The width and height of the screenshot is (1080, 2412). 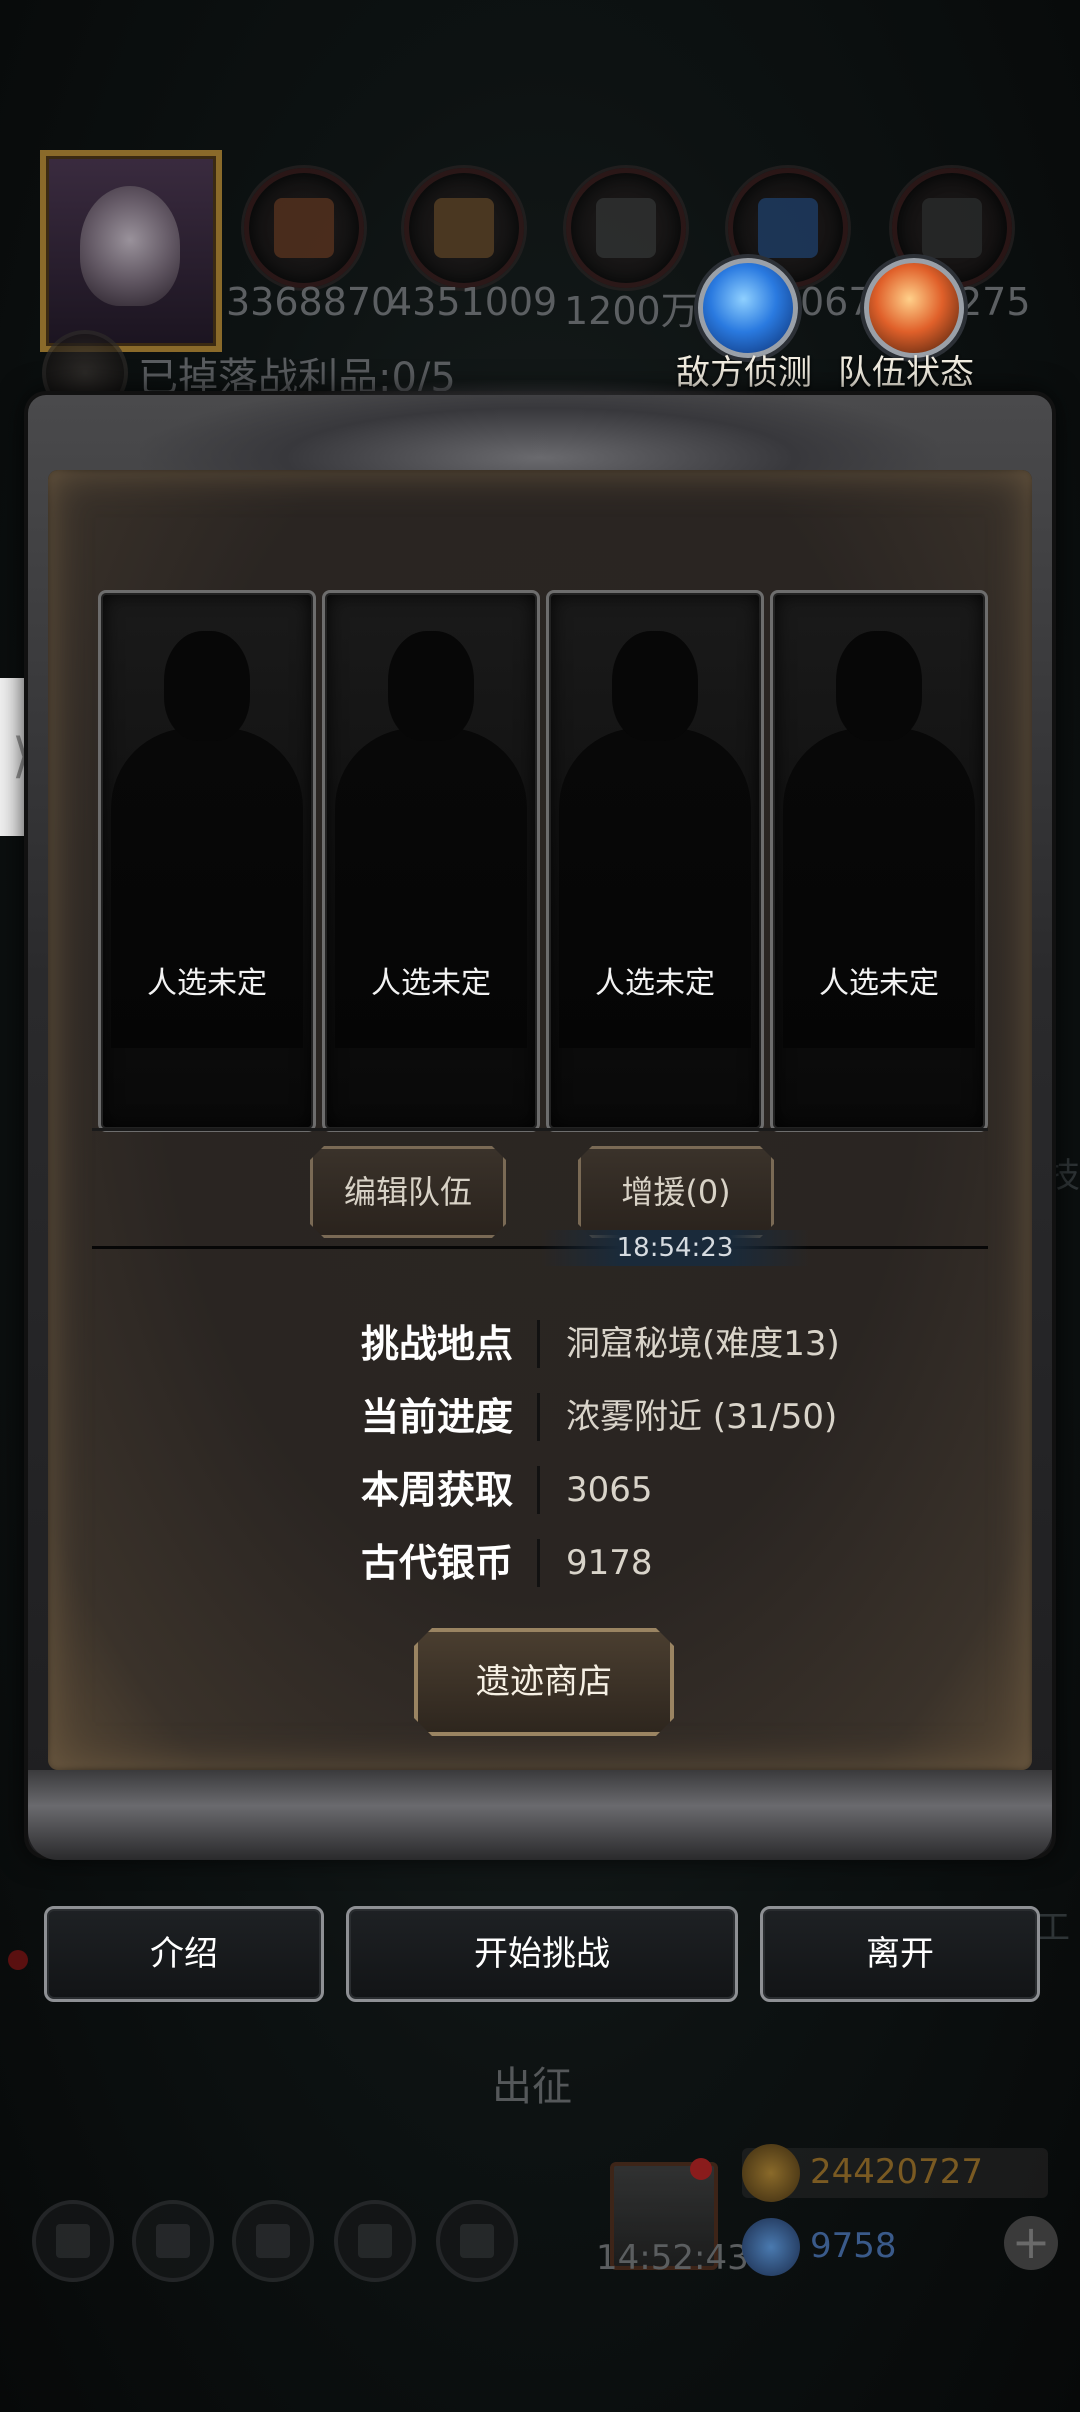 I want to click on gem-icon, so click(x=771, y=2247).